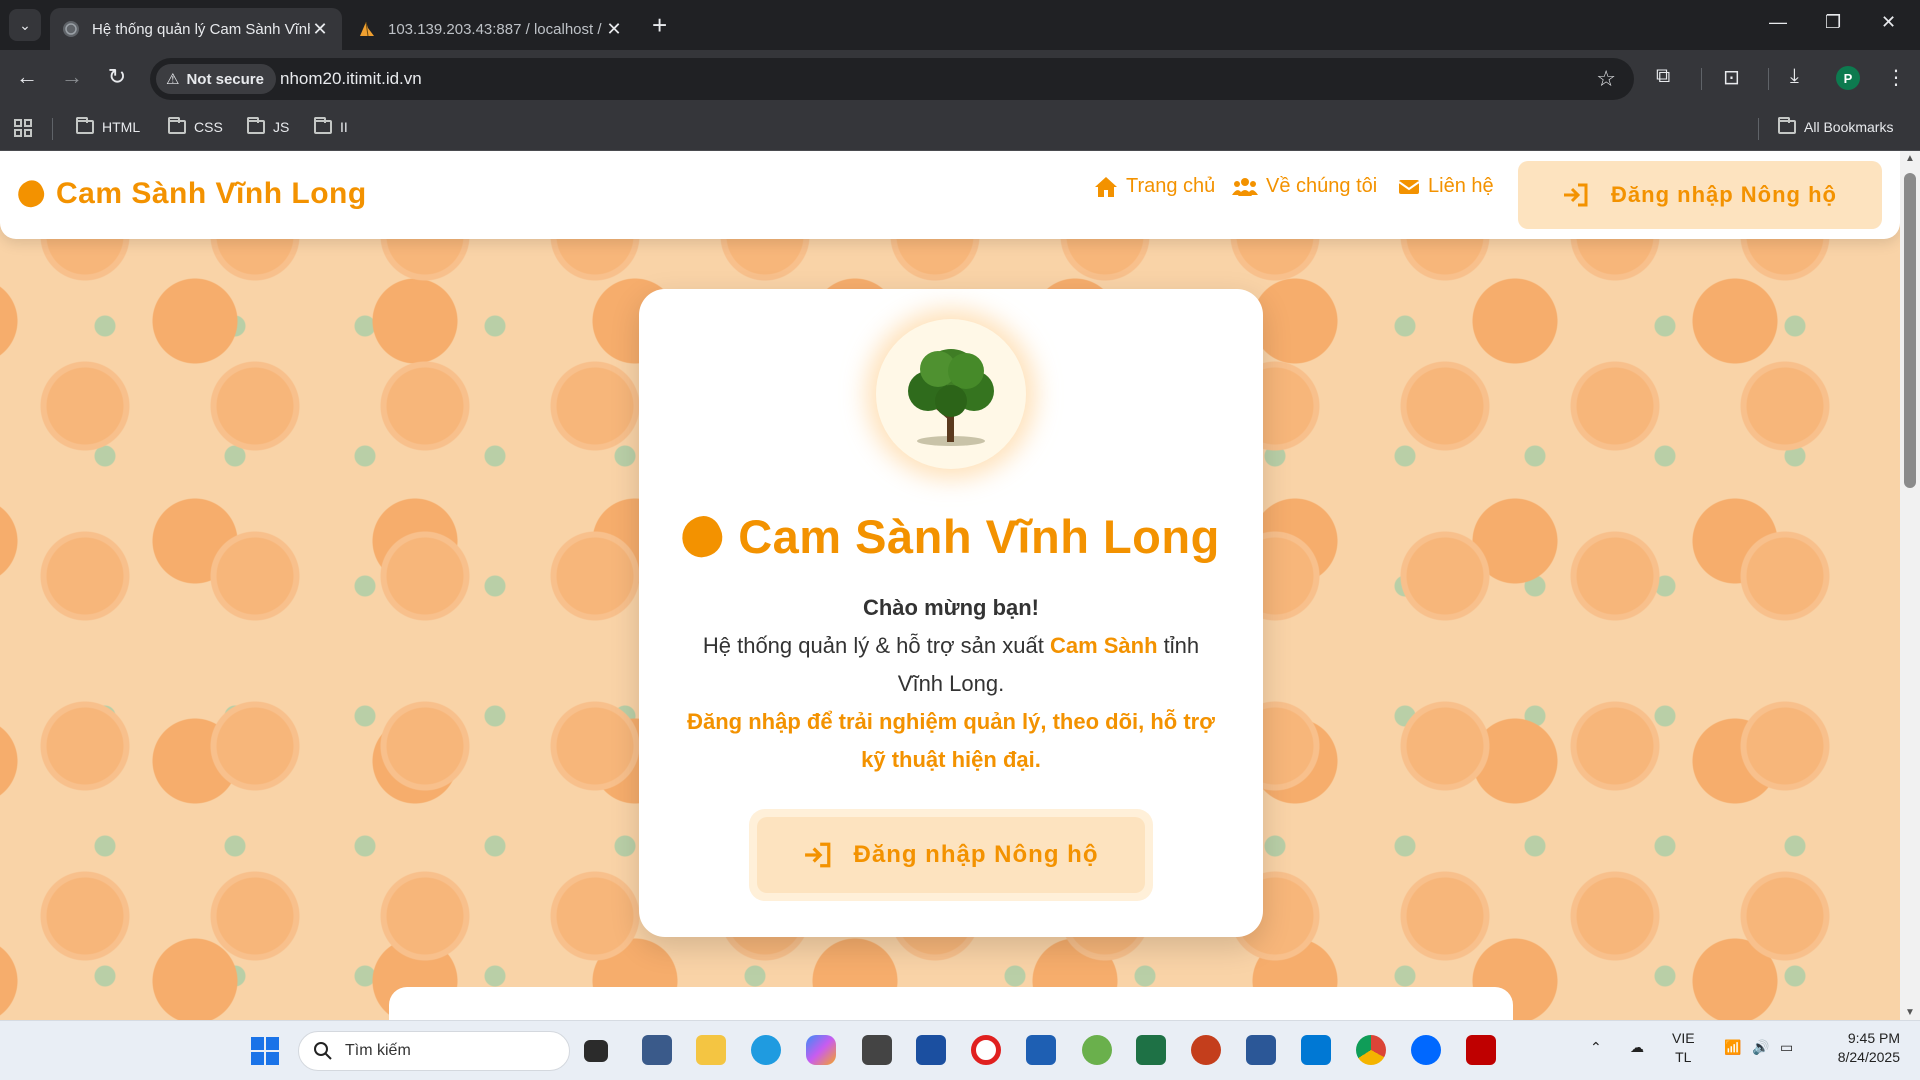 The width and height of the screenshot is (1920, 1080). What do you see at coordinates (986, 1050) in the screenshot?
I see `opera-icon` at bounding box center [986, 1050].